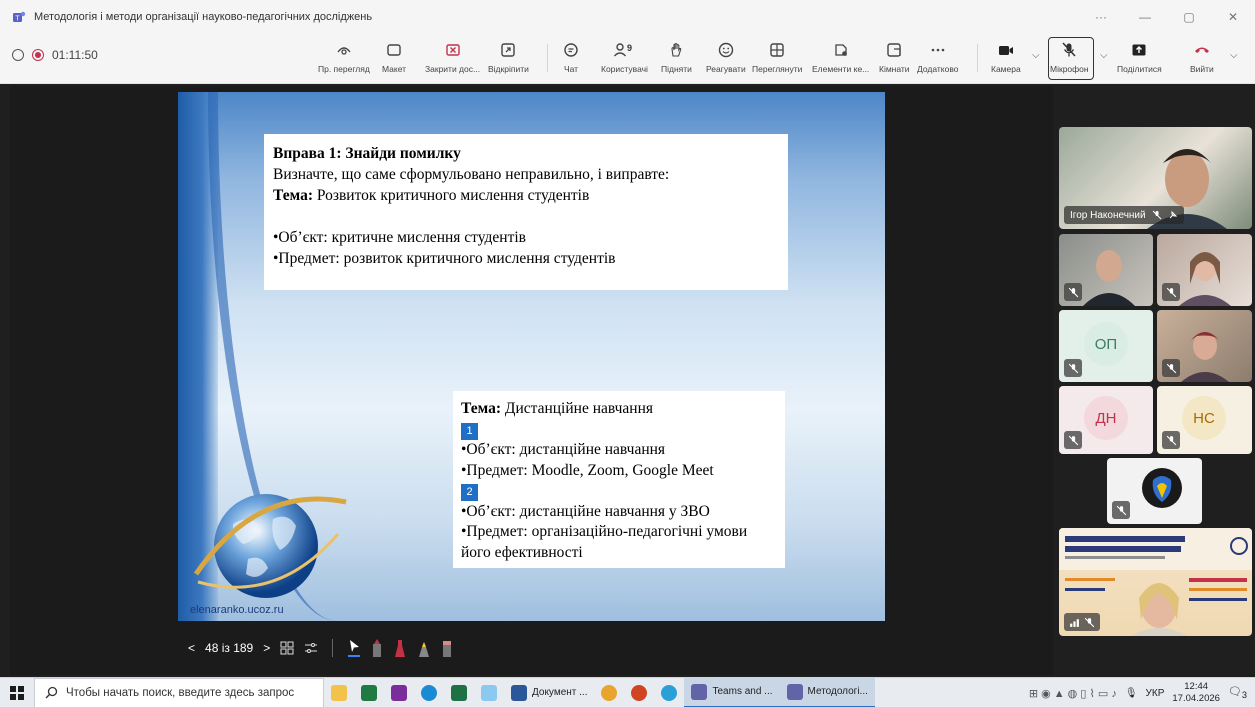 The height and width of the screenshot is (707, 1255). Describe the element at coordinates (452, 50) in the screenshot. I see `close-box-icon` at that location.